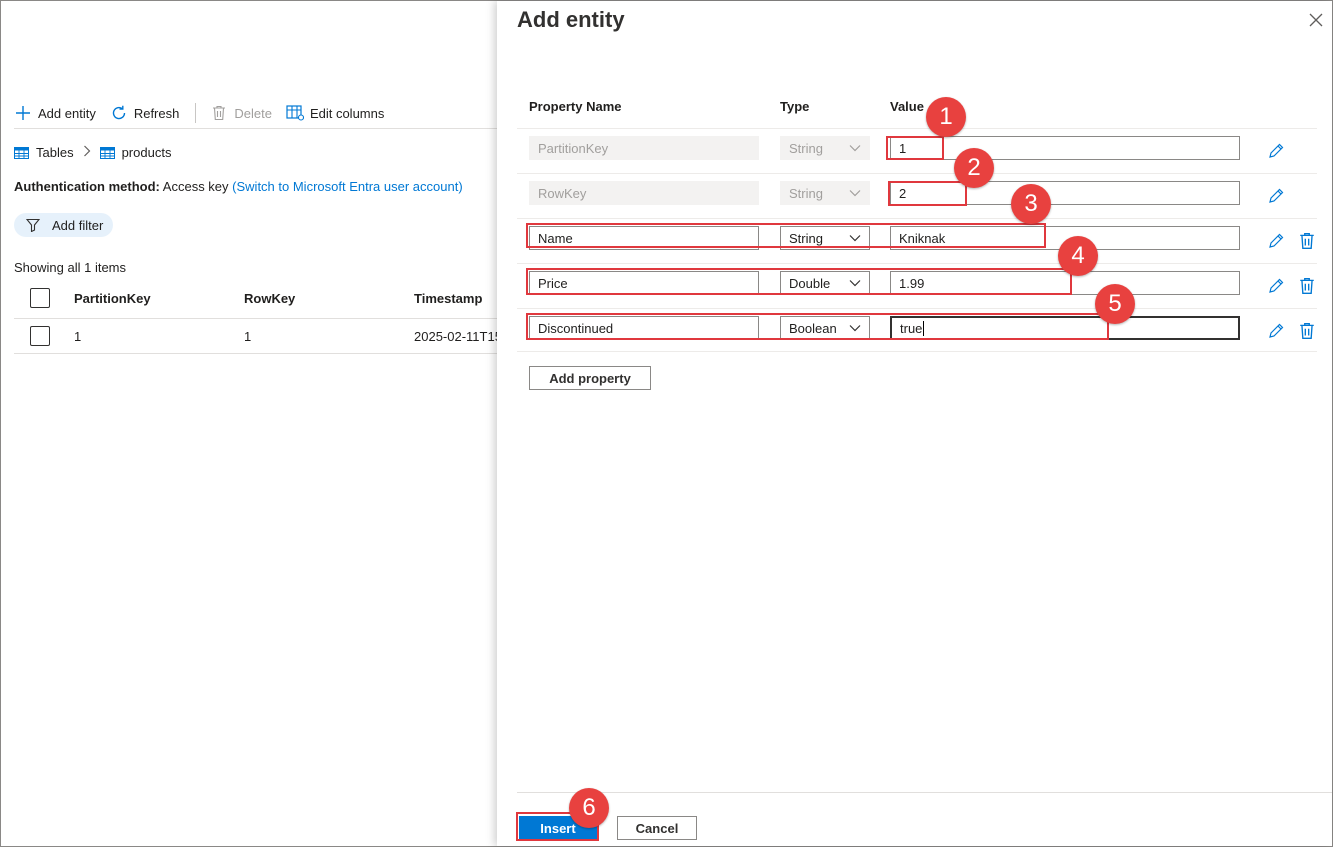 This screenshot has width=1333, height=847. I want to click on type-value: Boolean, so click(813, 328).